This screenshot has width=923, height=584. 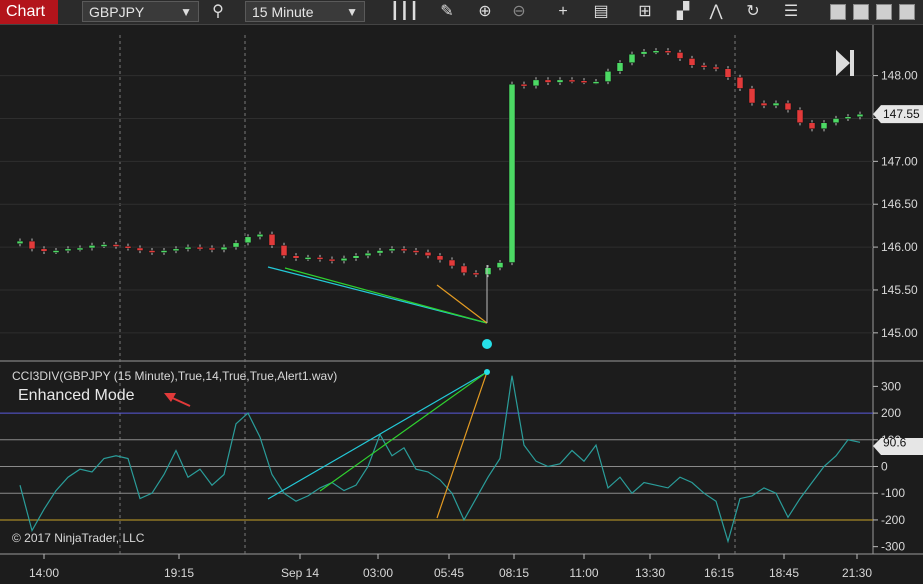 What do you see at coordinates (857, 573) in the screenshot?
I see `time-tick-label: 21:30` at bounding box center [857, 573].